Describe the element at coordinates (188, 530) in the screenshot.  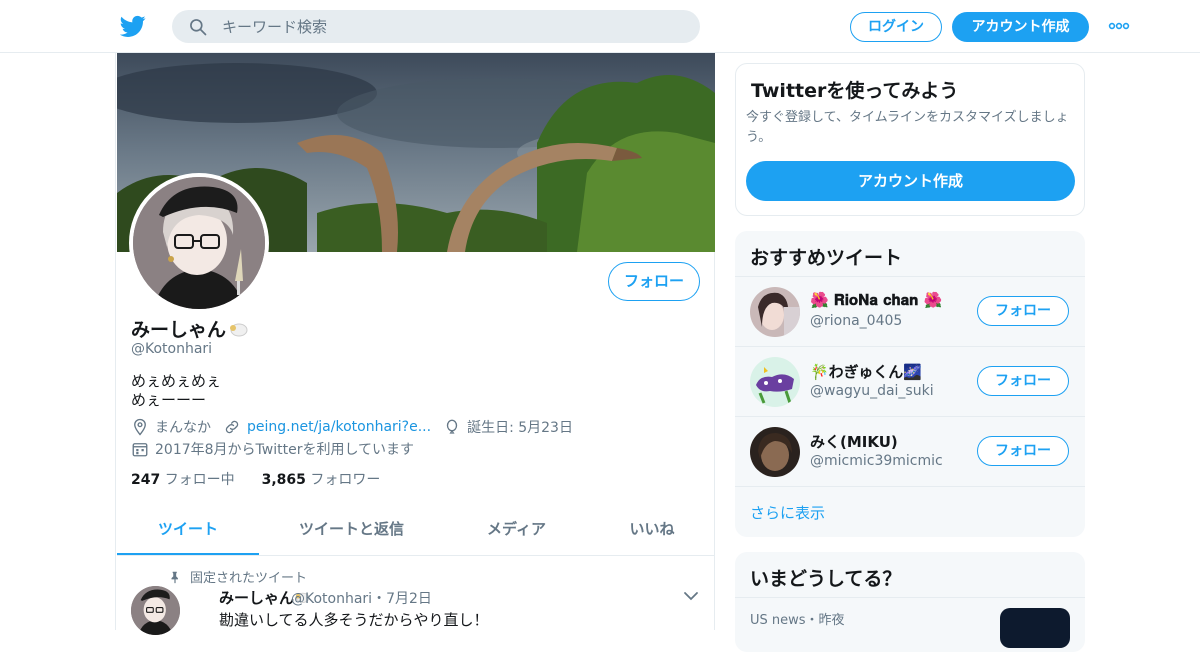
I see `tab-tweets: ツイート` at that location.